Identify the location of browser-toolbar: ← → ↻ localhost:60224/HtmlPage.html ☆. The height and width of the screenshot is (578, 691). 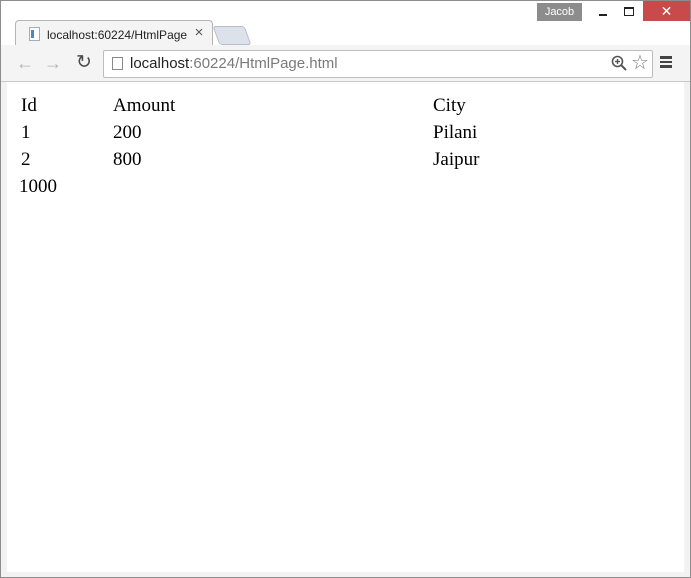
(345, 63).